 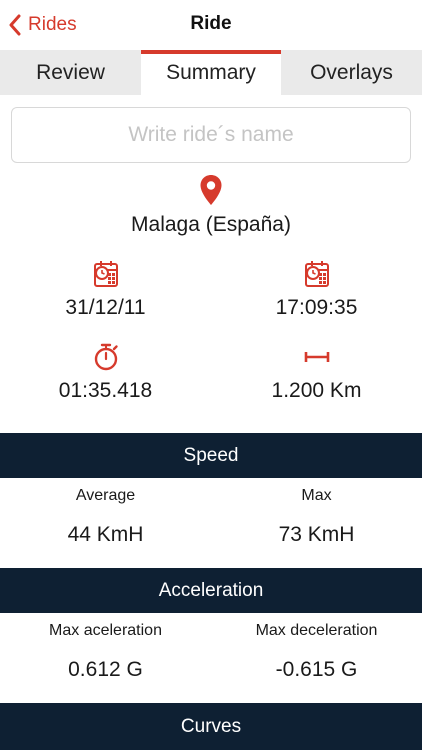 What do you see at coordinates (316, 495) in the screenshot?
I see `max-speed-label: Max` at bounding box center [316, 495].